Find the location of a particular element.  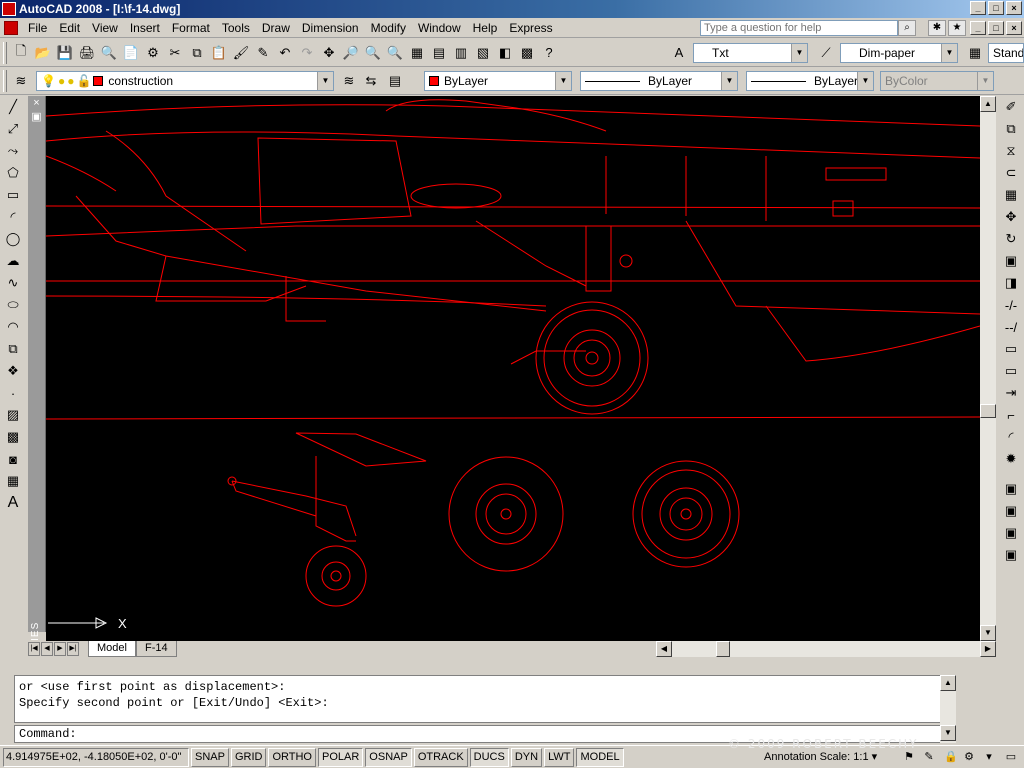

favorites-star-icon: ★ is located at coordinates (957, 28).